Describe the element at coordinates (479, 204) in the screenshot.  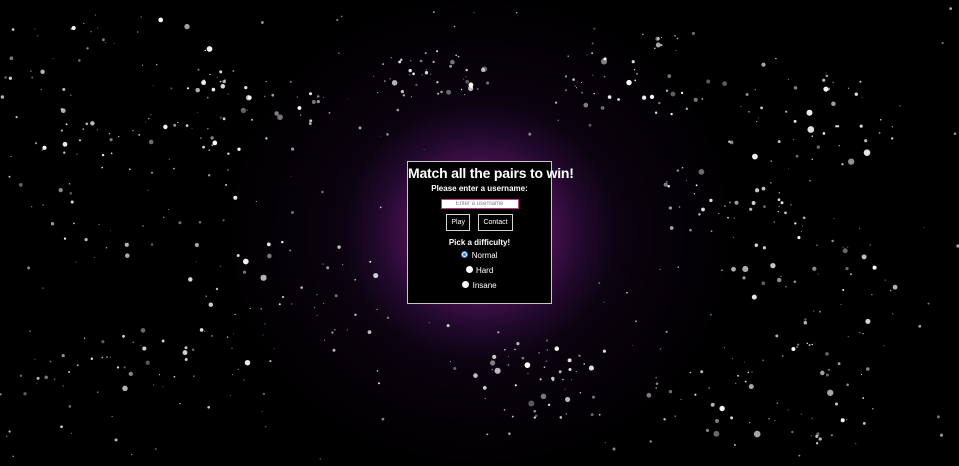
I see `username-input` at that location.